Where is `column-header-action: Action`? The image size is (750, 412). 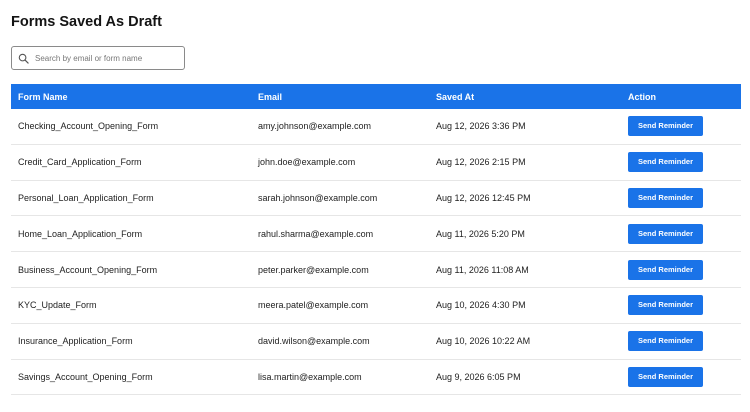
column-header-action: Action is located at coordinates (642, 96).